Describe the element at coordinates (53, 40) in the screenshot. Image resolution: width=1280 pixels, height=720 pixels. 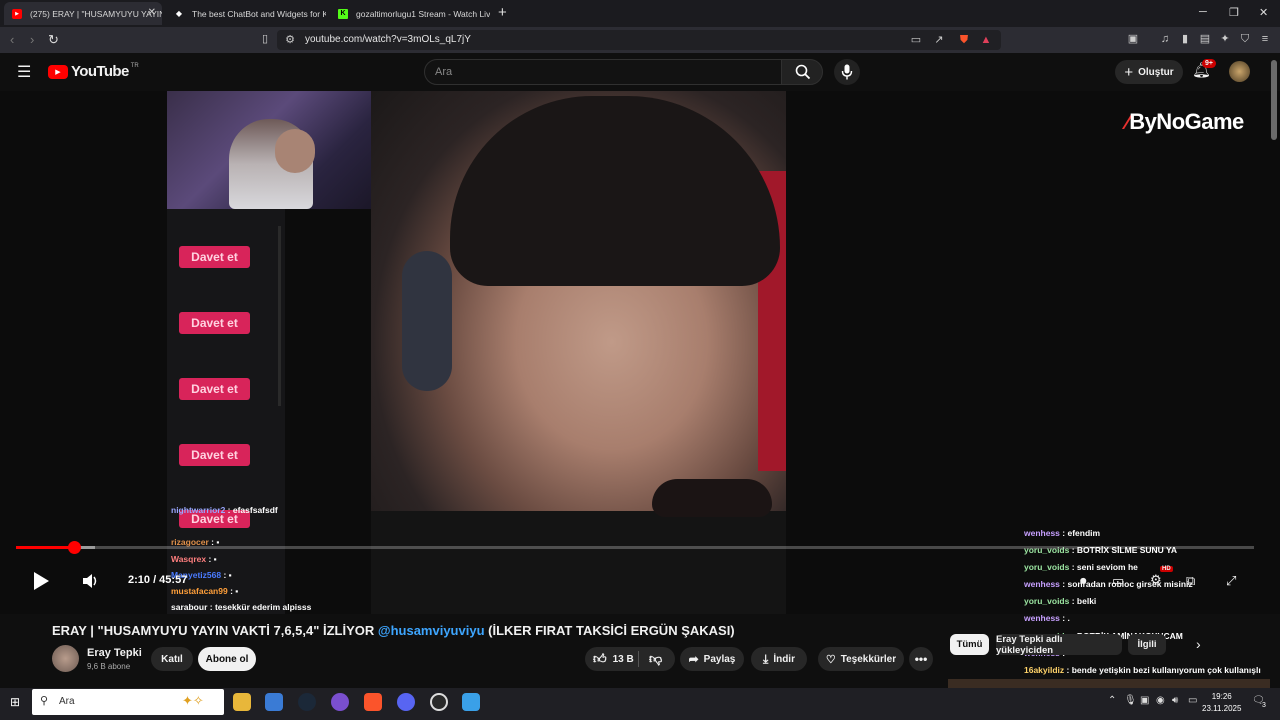
I see `reload-icon: ↻` at that location.